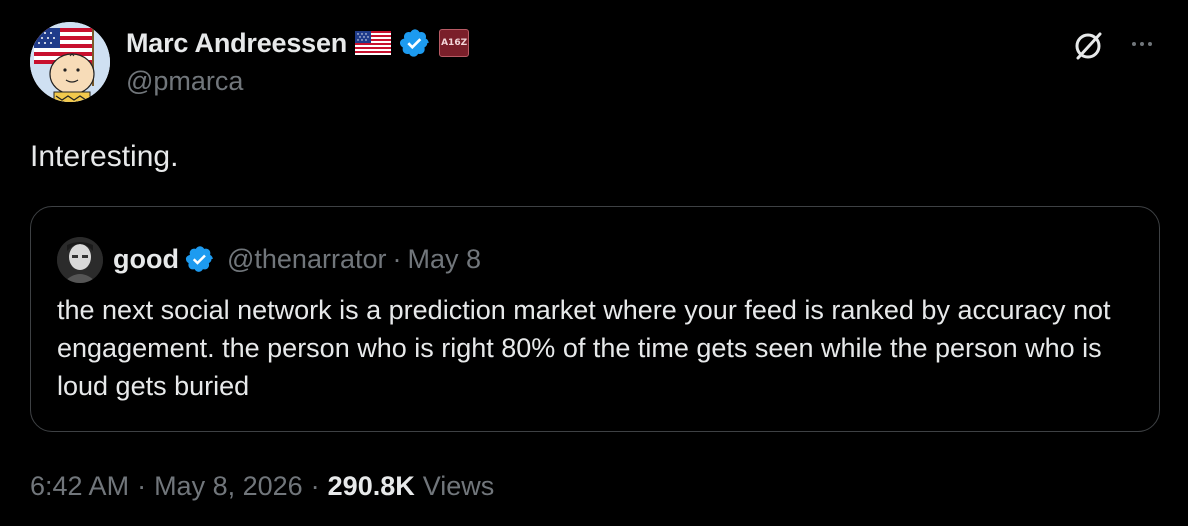  Describe the element at coordinates (444, 259) in the screenshot. I see `quoted-date: May 8` at that location.